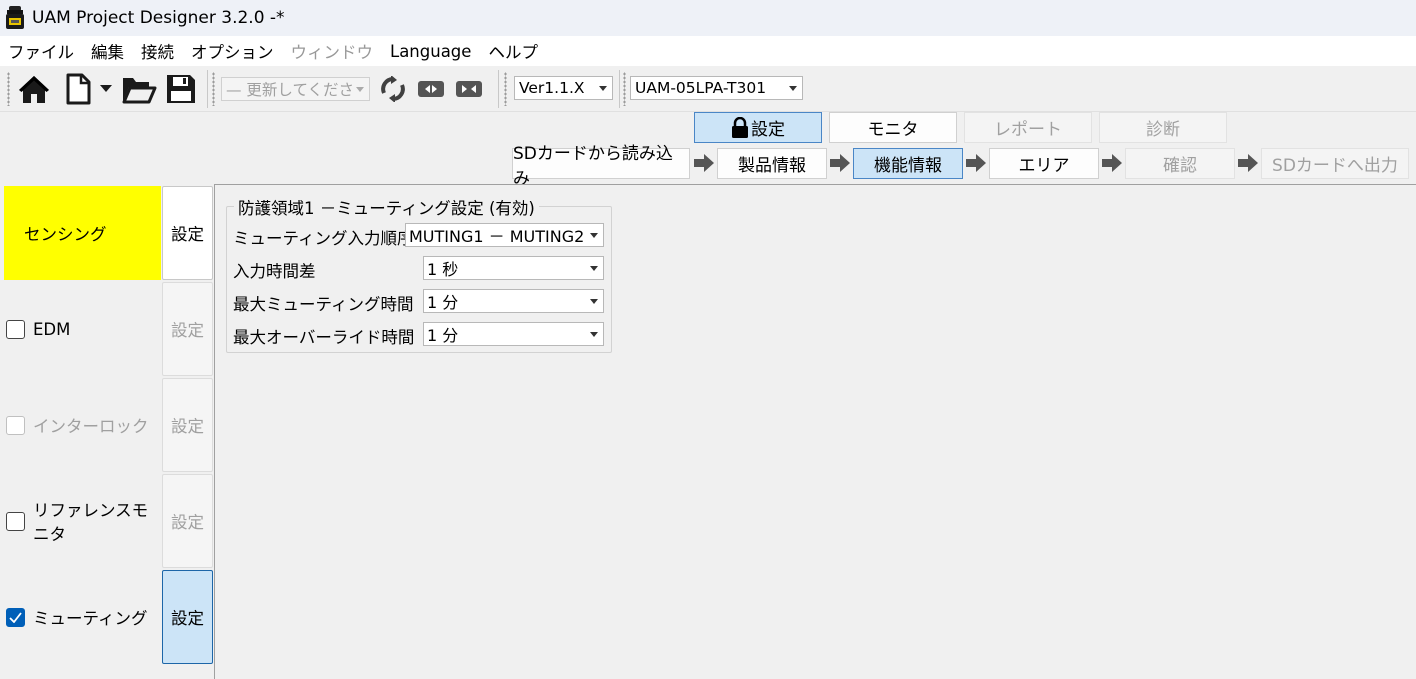  I want to click on open-folder-button, so click(139, 89).